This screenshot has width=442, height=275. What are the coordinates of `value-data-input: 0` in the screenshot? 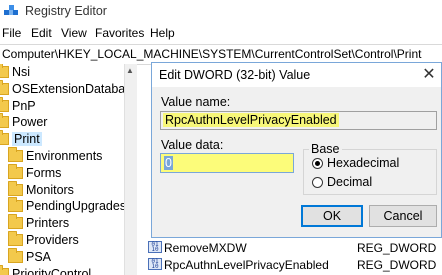 It's located at (227, 163).